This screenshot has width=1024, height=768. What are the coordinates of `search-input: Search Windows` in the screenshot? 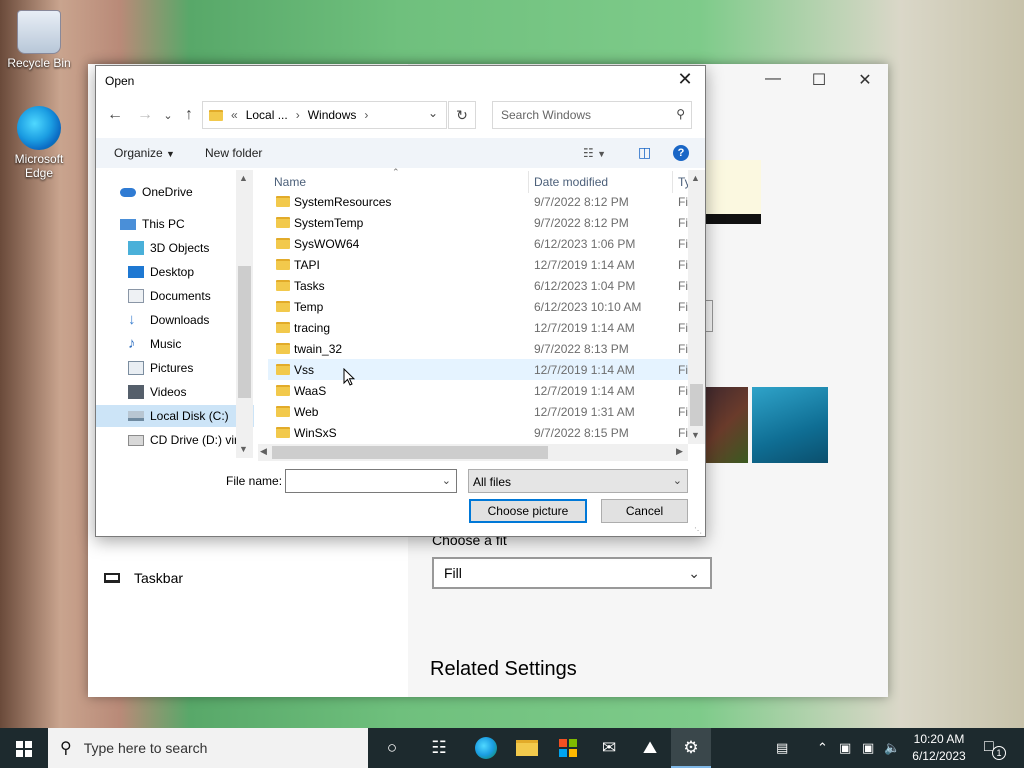 It's located at (546, 115).